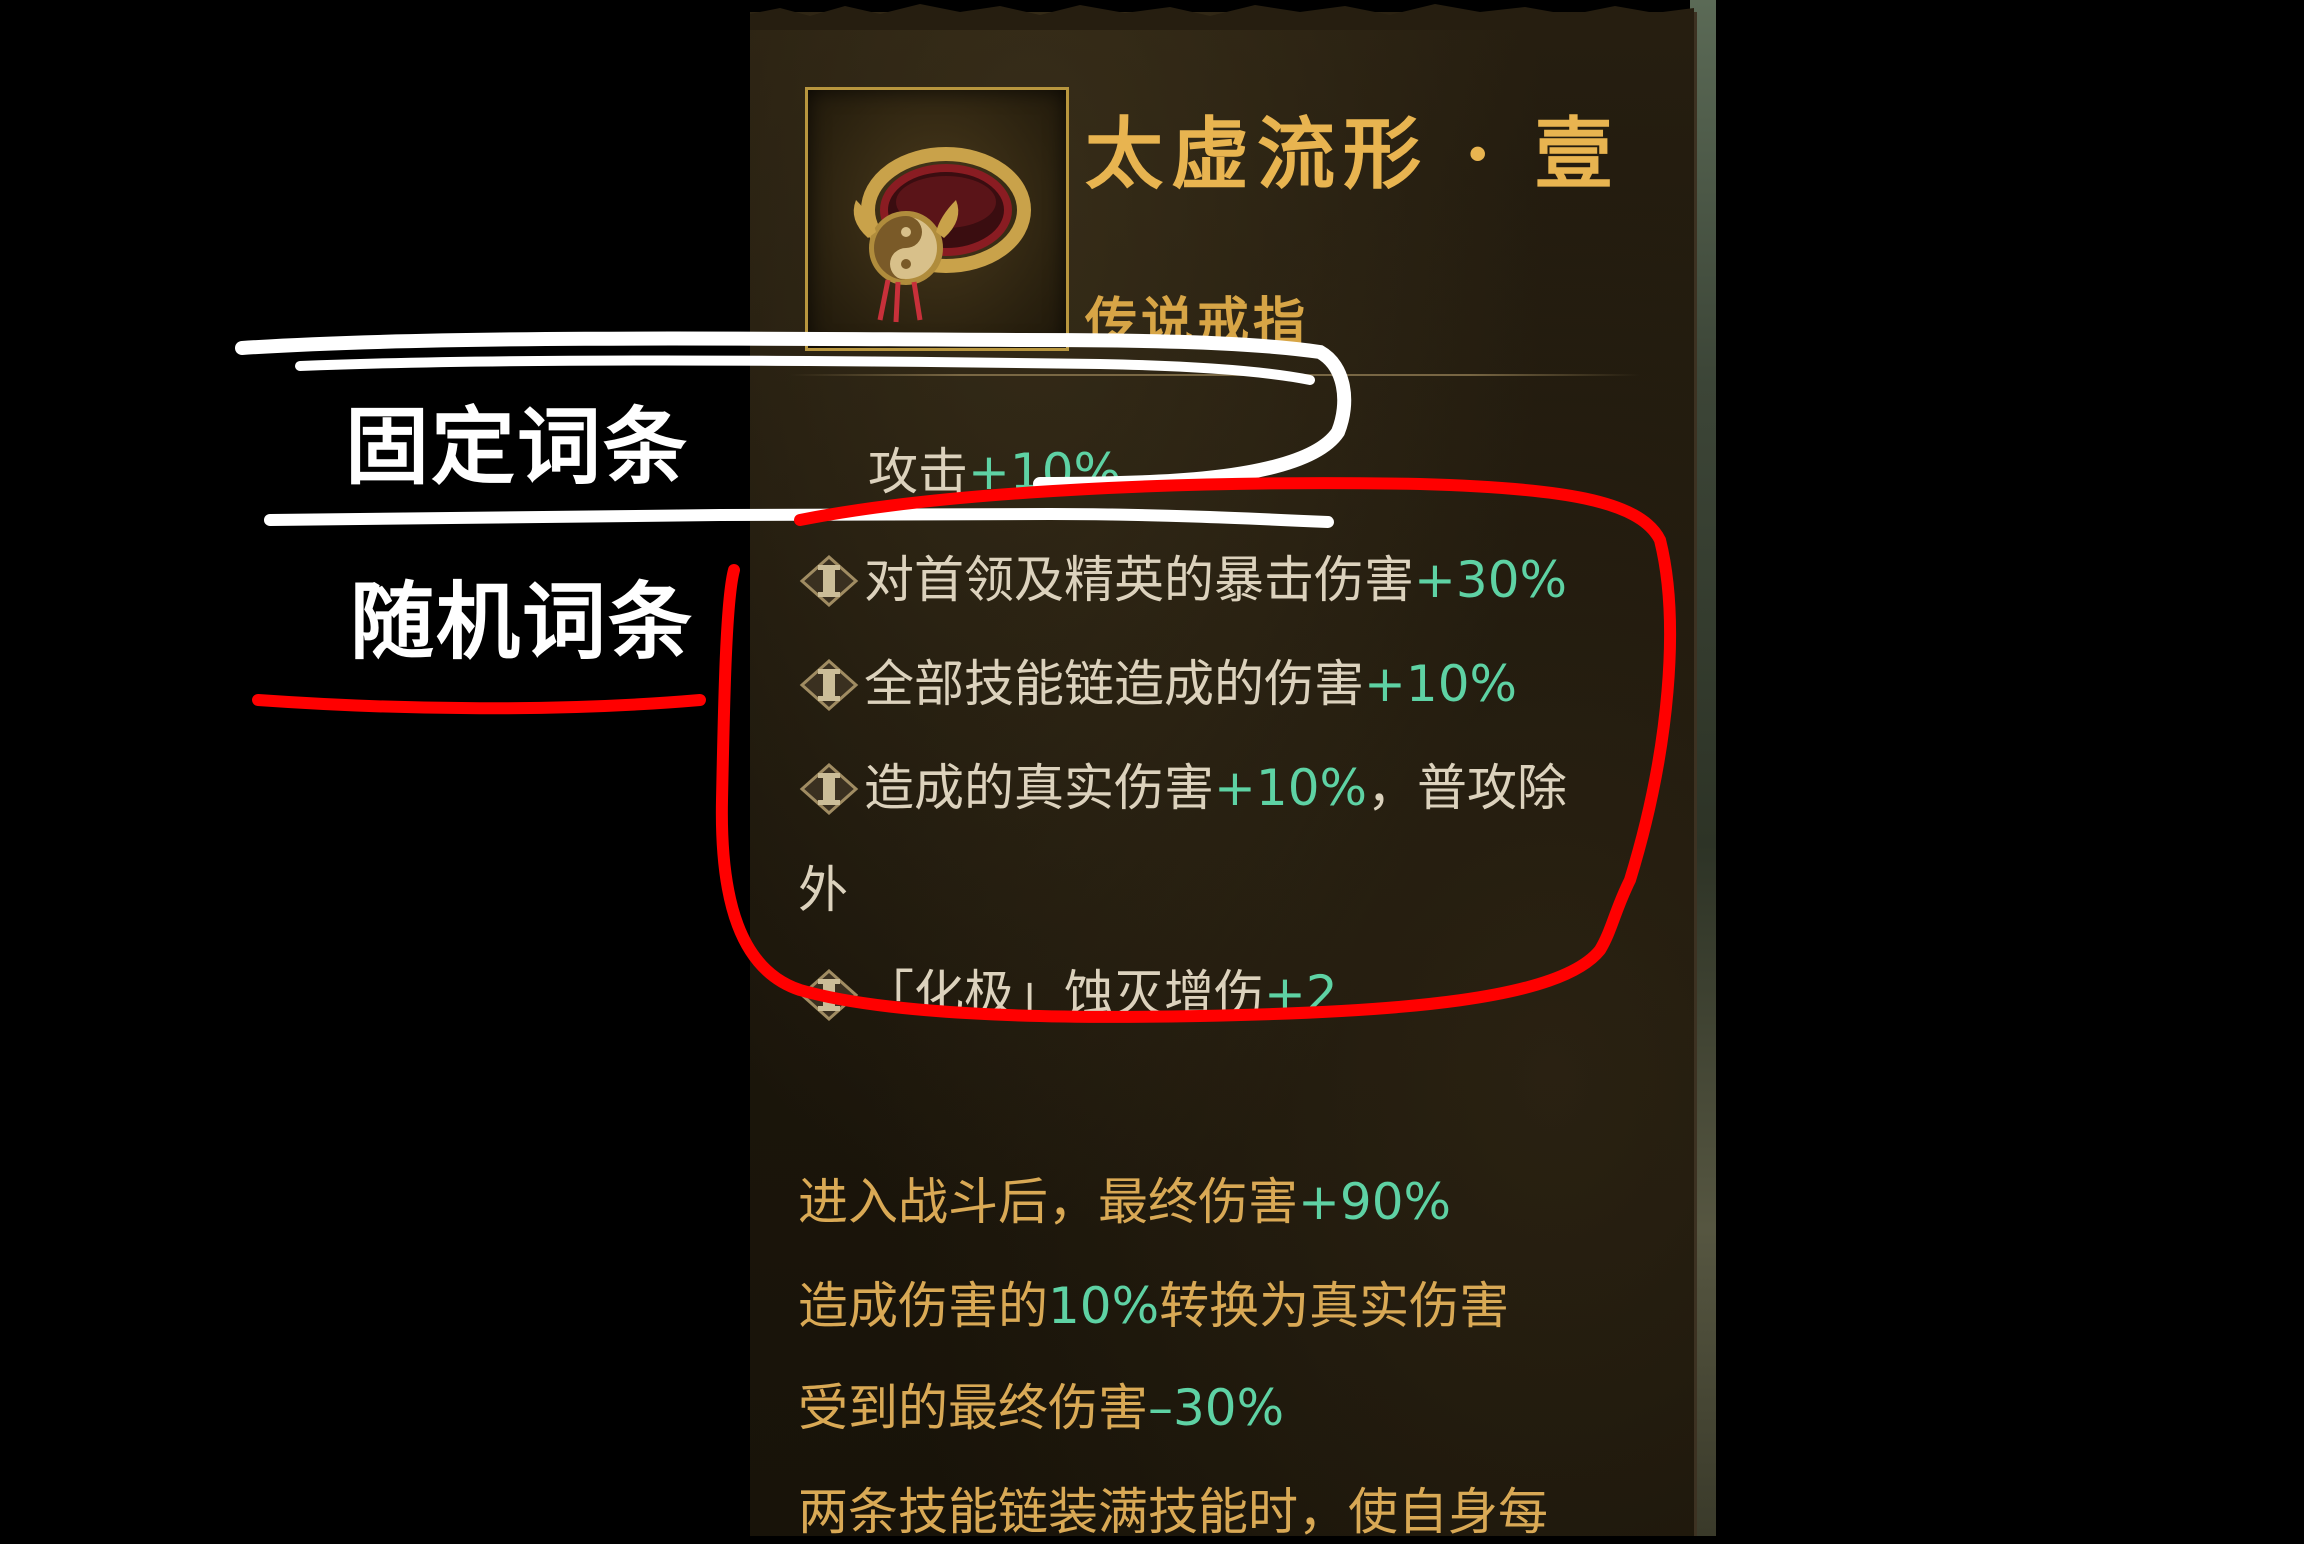 The height and width of the screenshot is (1544, 2304). I want to click on divider, so click(1215, 375).